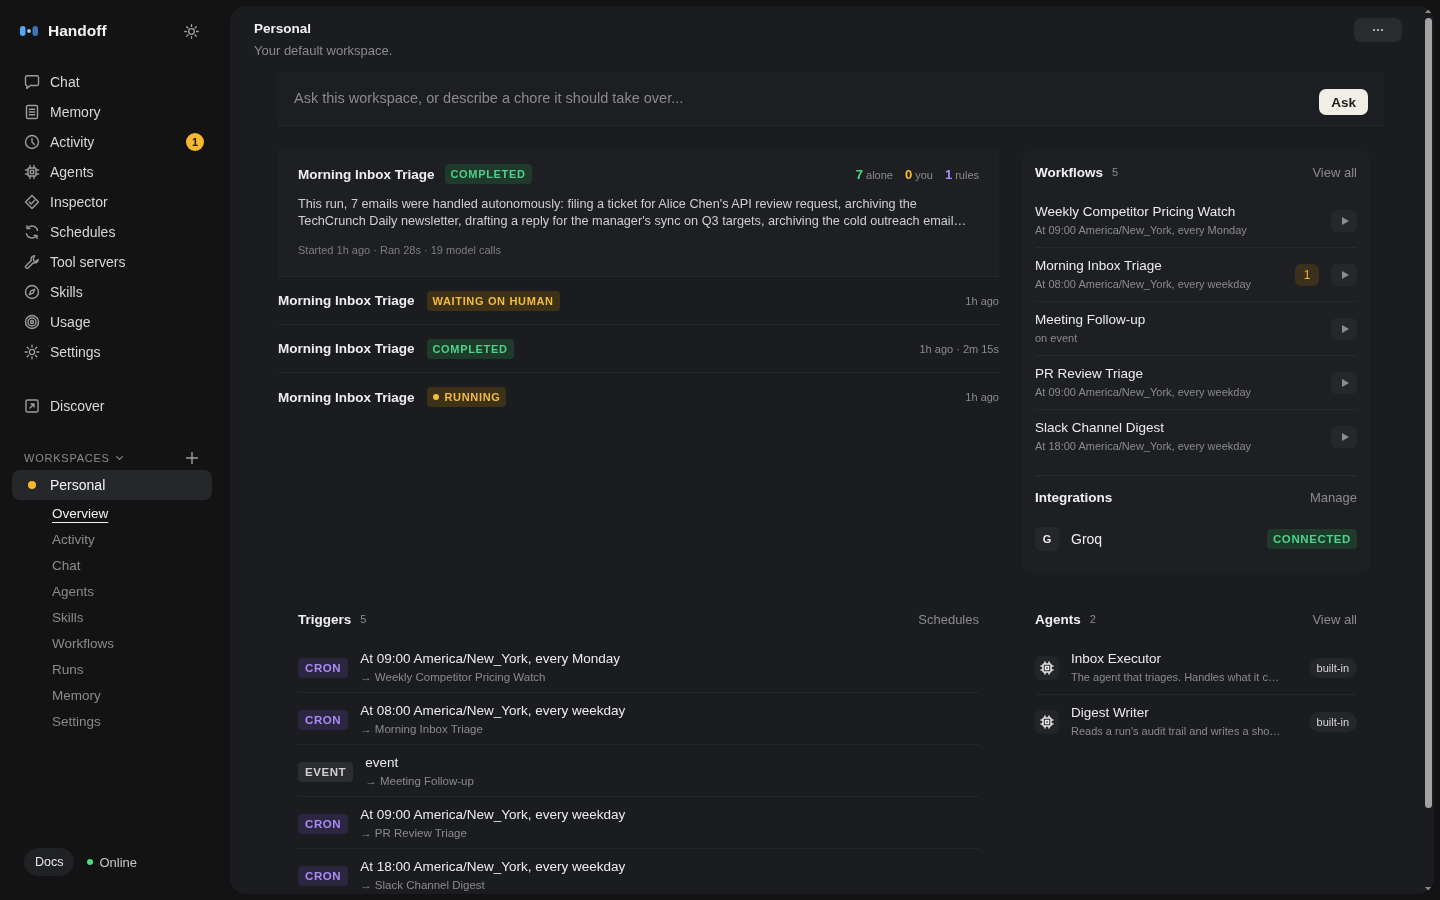 The image size is (1440, 900). I want to click on document-icon, so click(32, 112).